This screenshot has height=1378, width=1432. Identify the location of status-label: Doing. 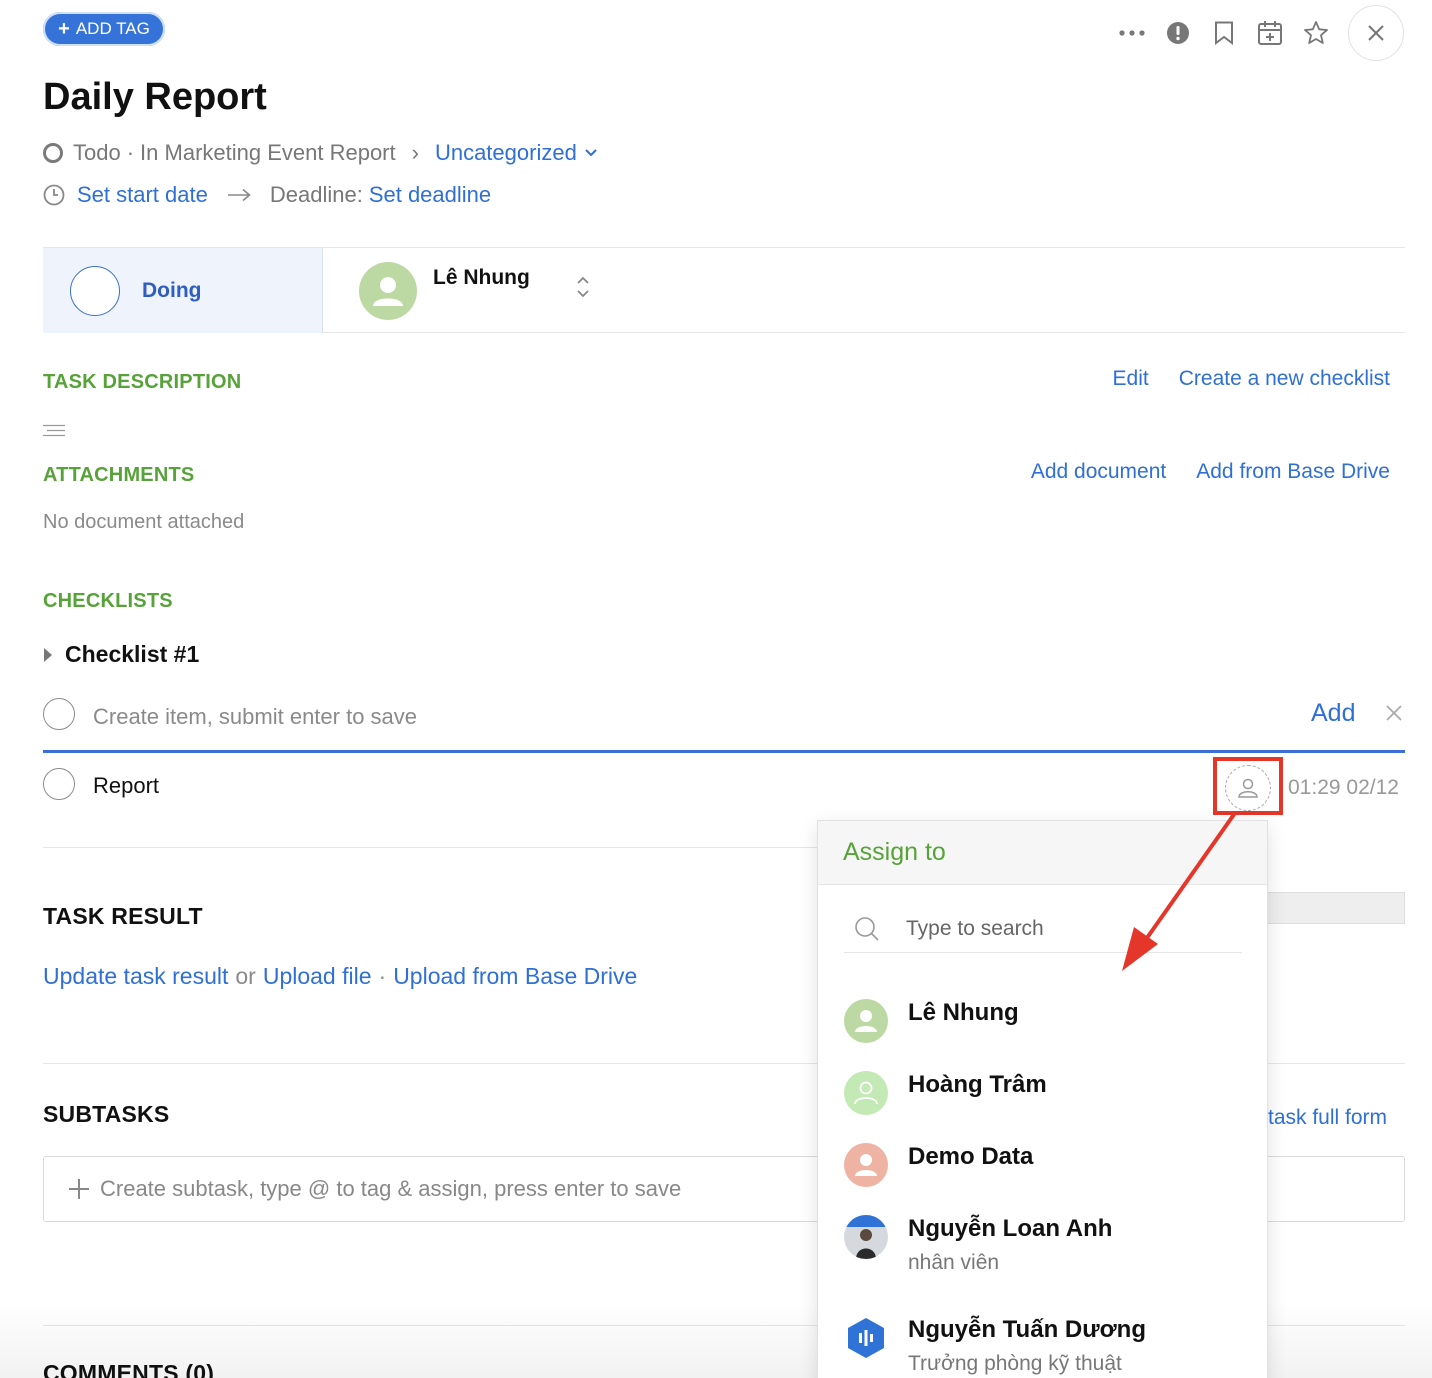
(172, 290).